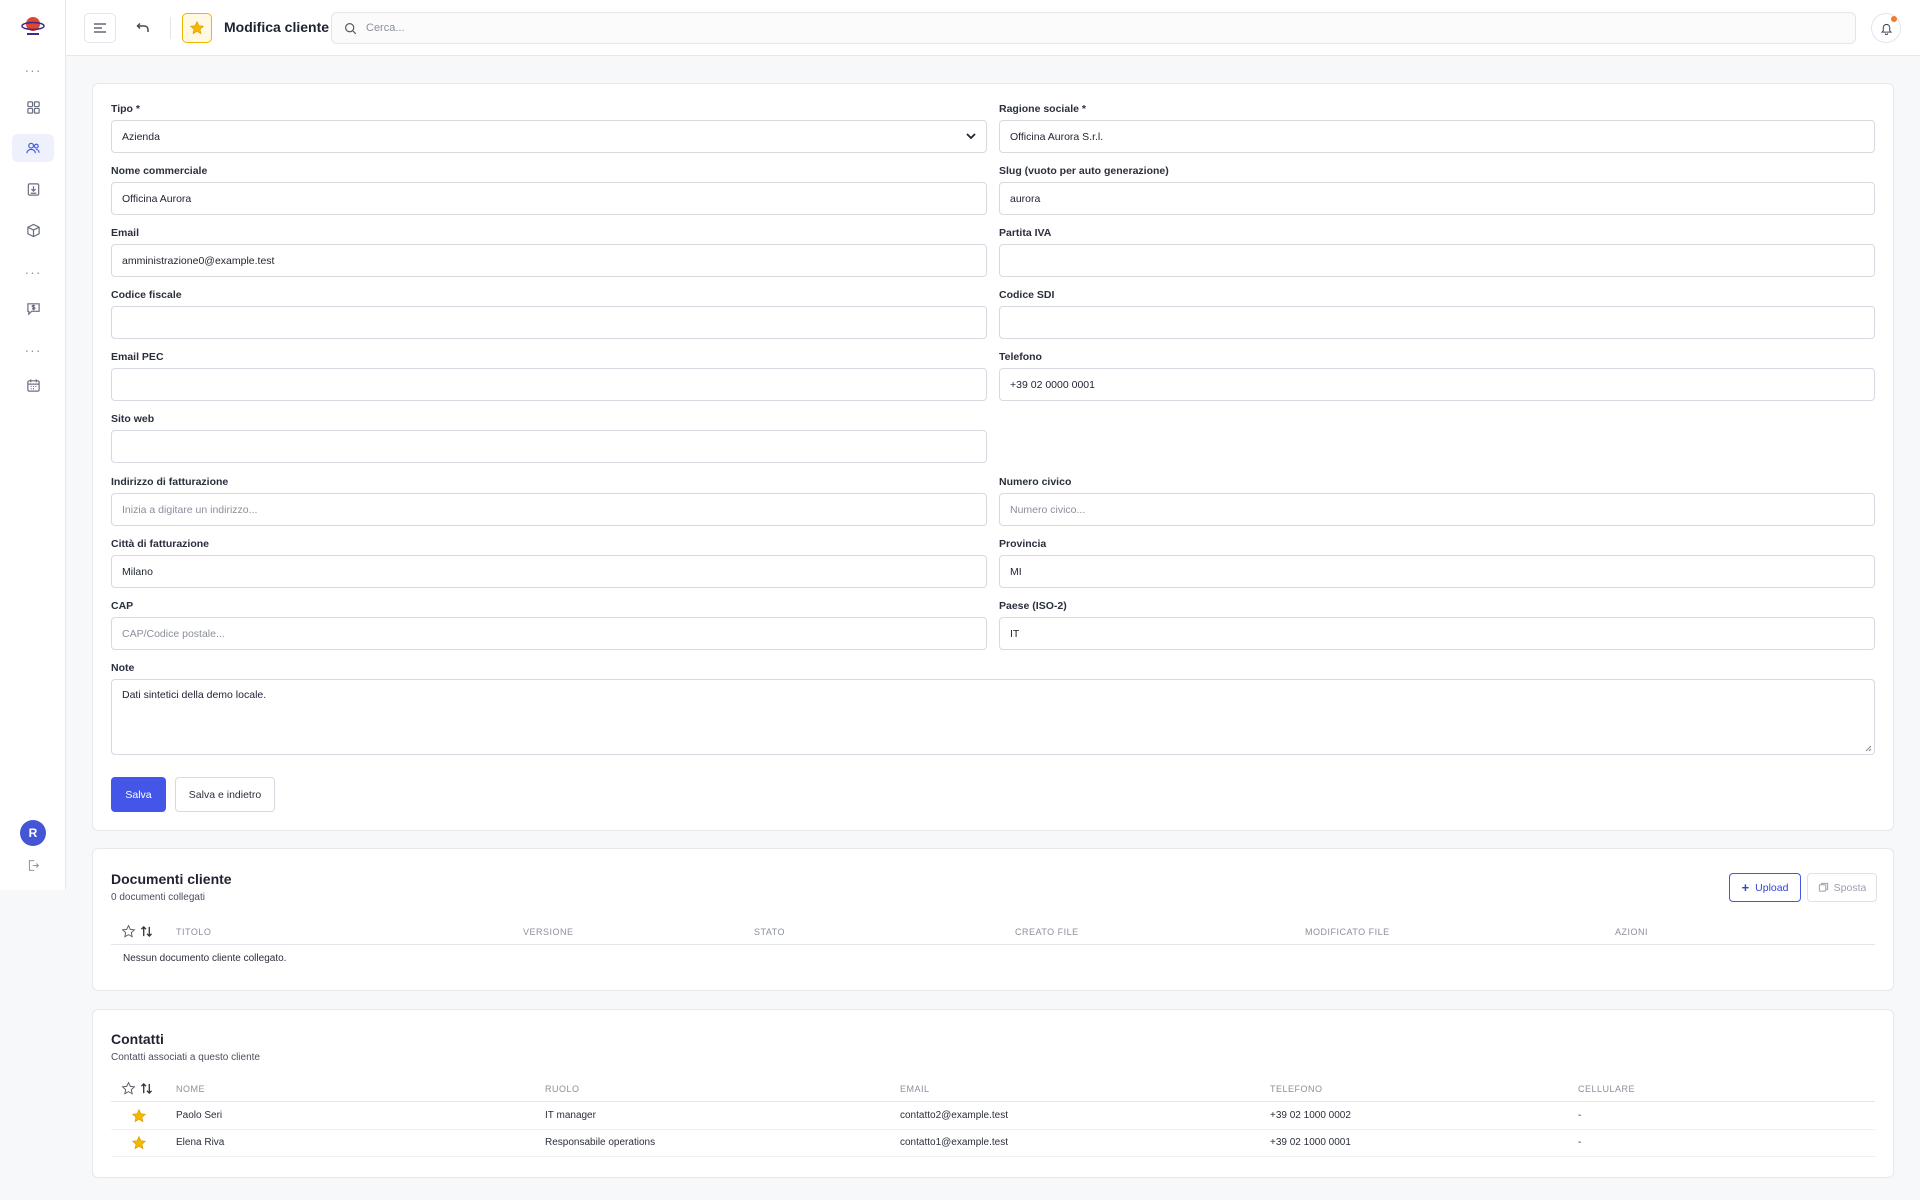 This screenshot has width=1920, height=1200. Describe the element at coordinates (137, 357) in the screenshot. I see `email-pec-label: Email PEC` at that location.